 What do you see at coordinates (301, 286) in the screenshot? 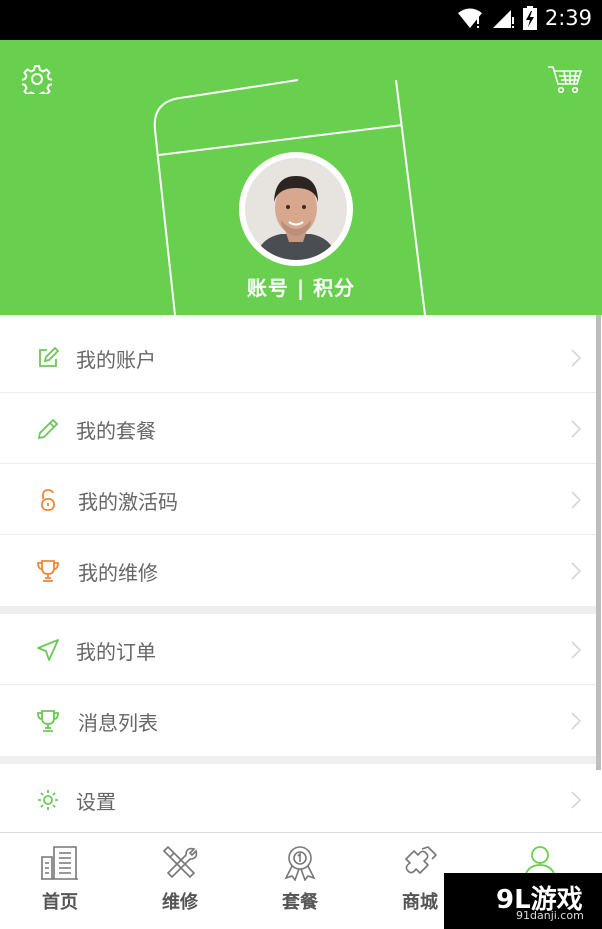
I see `account-points-label: 账号 | 积分` at bounding box center [301, 286].